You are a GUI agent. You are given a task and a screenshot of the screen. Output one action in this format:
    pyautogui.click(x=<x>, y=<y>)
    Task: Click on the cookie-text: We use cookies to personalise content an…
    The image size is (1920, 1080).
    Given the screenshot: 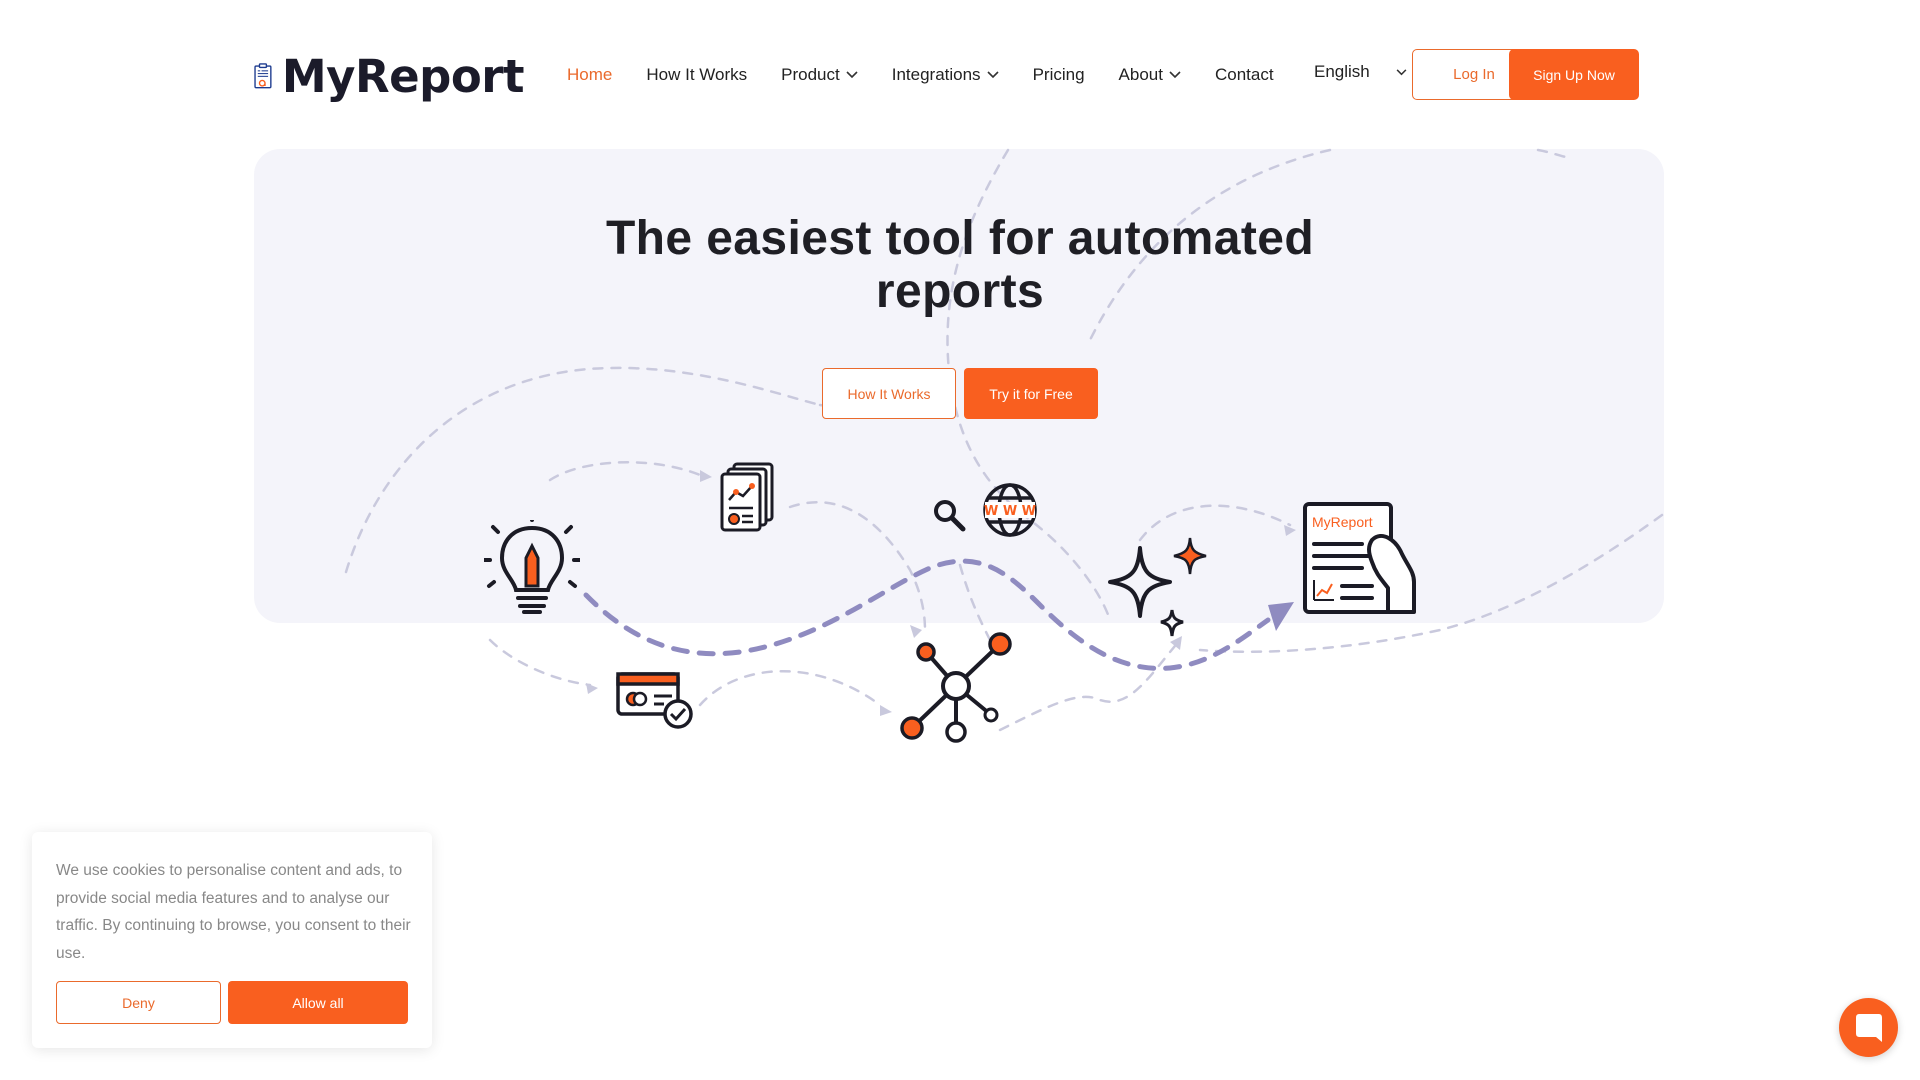 What is the action you would take?
    pyautogui.click(x=233, y=912)
    